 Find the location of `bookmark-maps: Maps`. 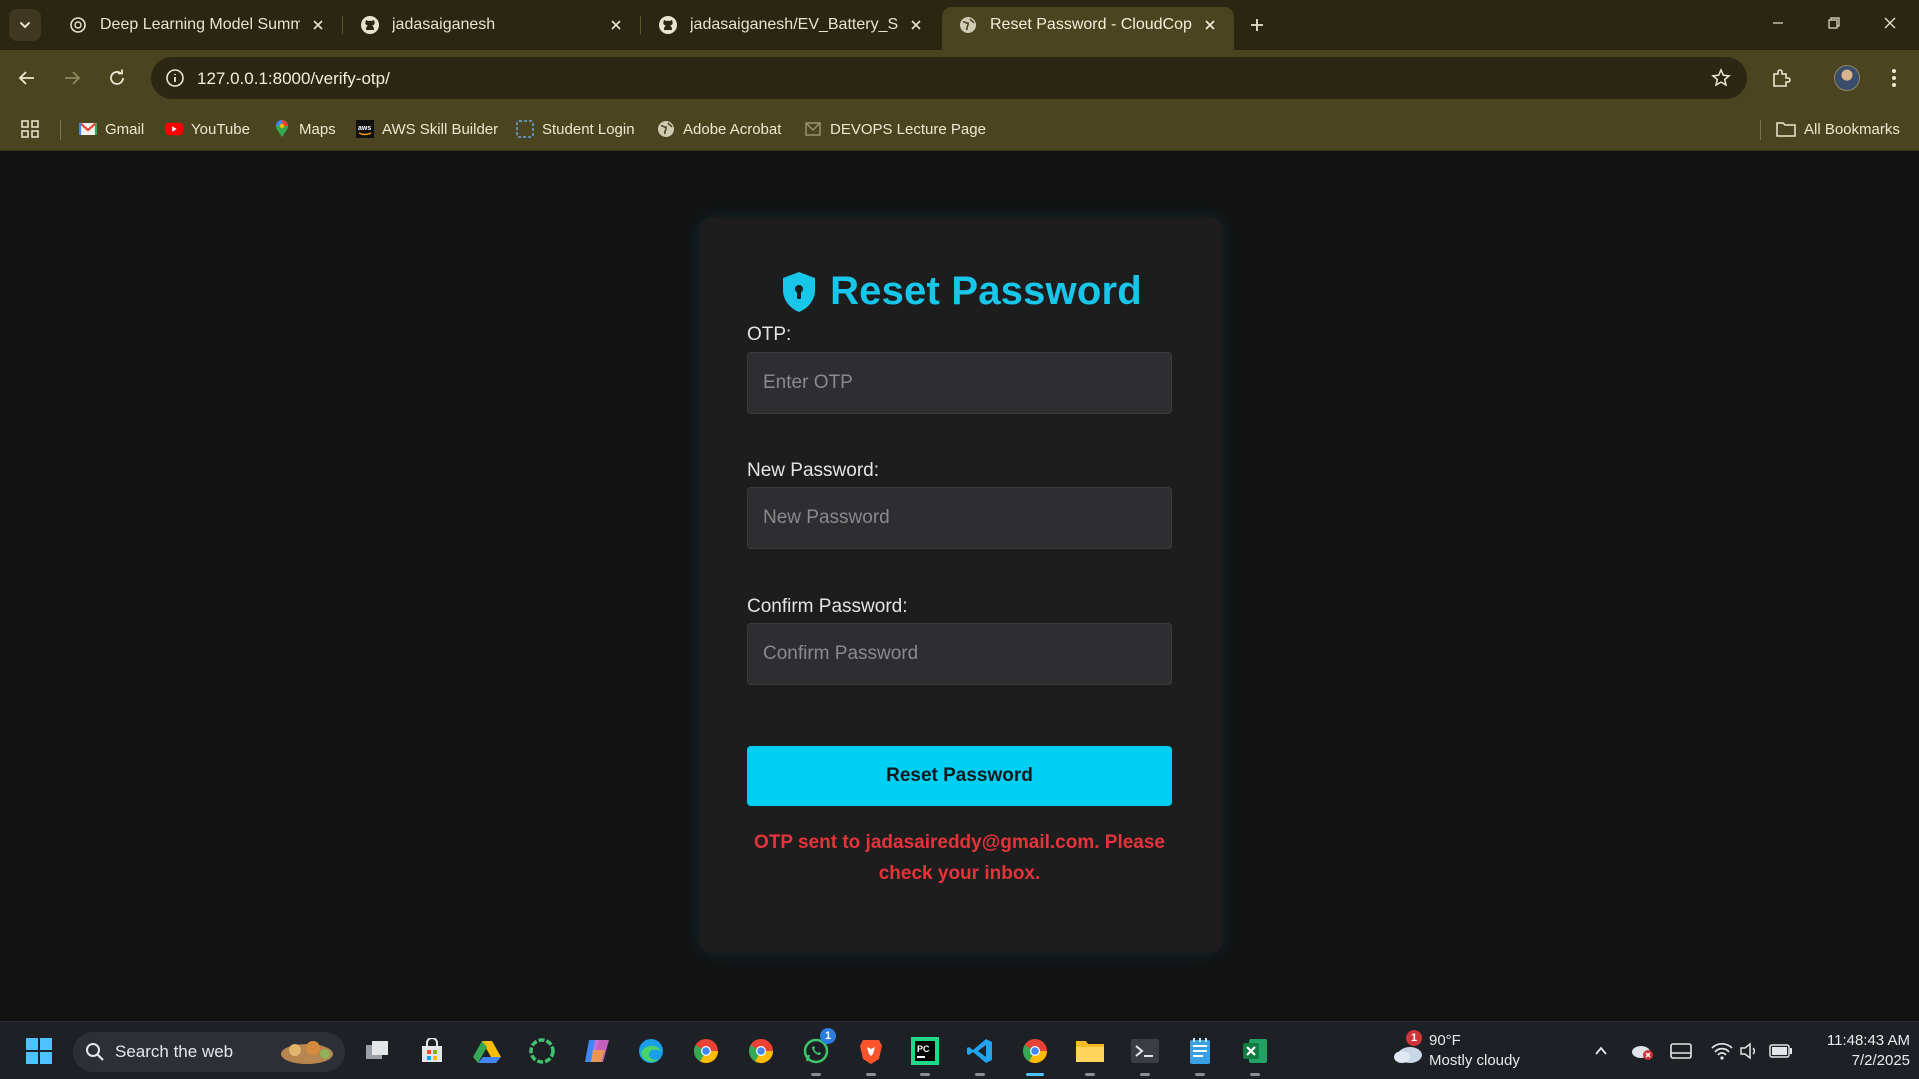

bookmark-maps: Maps is located at coordinates (304, 129).